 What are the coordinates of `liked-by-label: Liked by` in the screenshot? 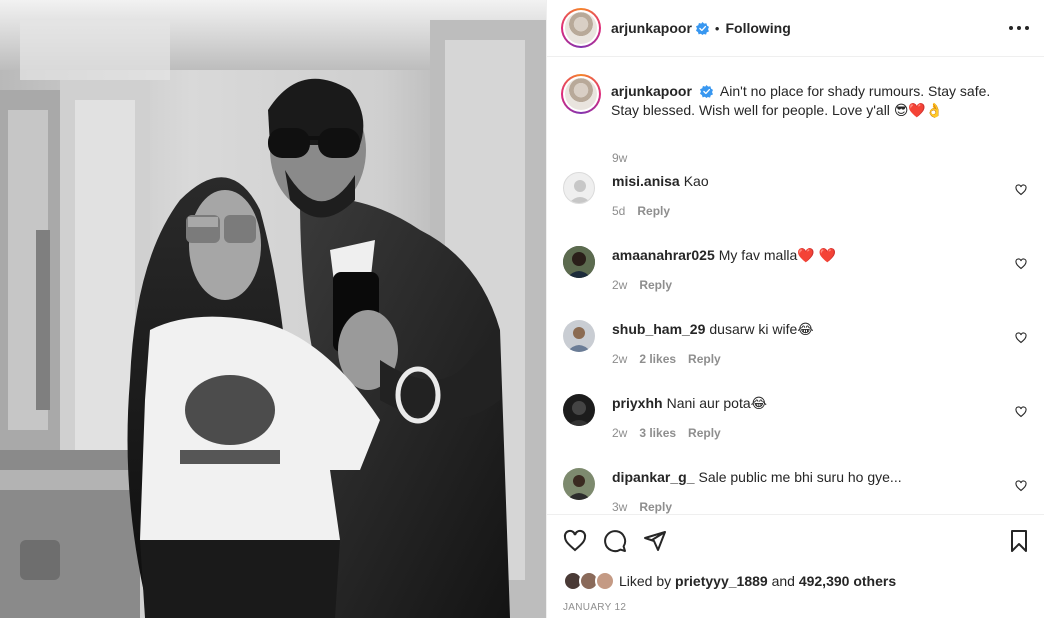 It's located at (645, 581).